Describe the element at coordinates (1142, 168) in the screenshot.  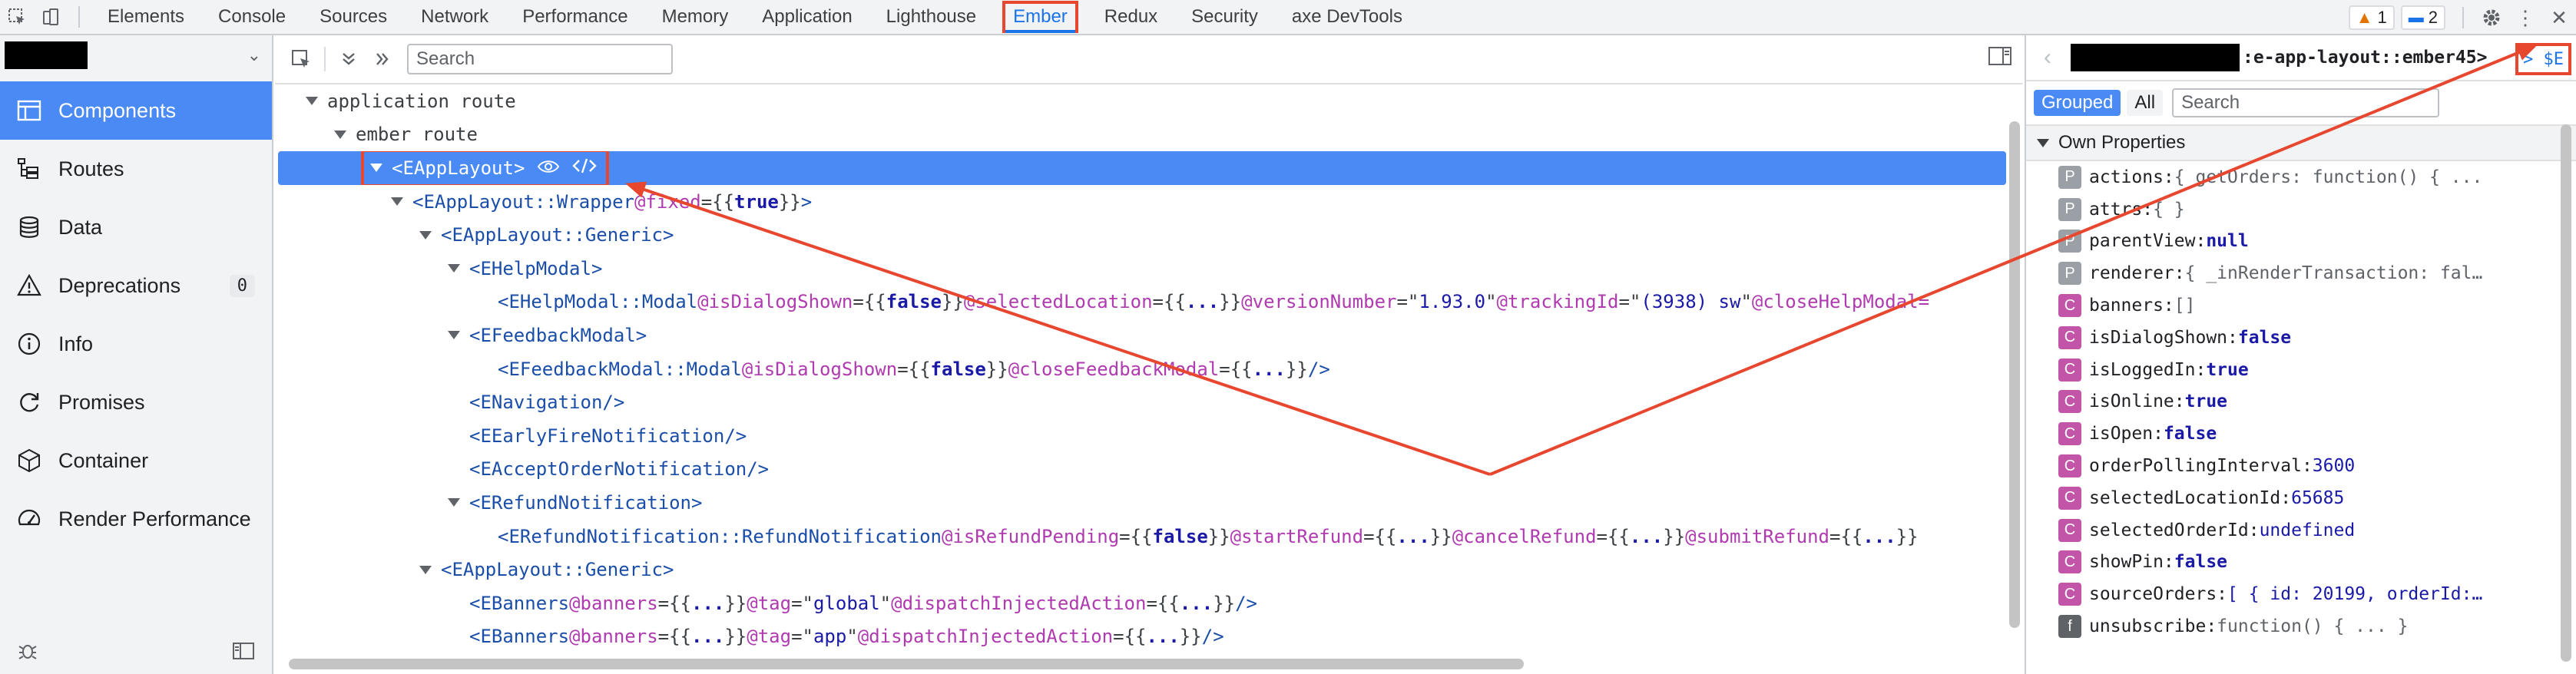
I see `selected-tree-row: <EAppLayout>` at that location.